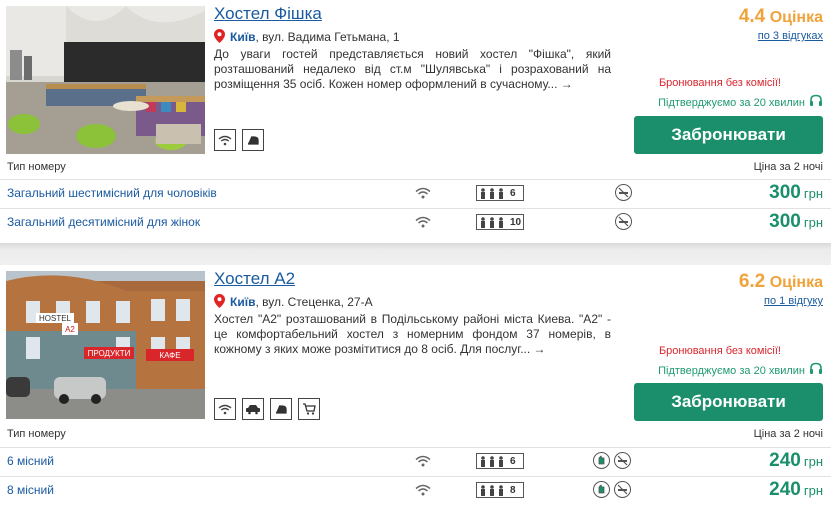  I want to click on room-row: 8 місний 8 240 грн, so click(415, 490).